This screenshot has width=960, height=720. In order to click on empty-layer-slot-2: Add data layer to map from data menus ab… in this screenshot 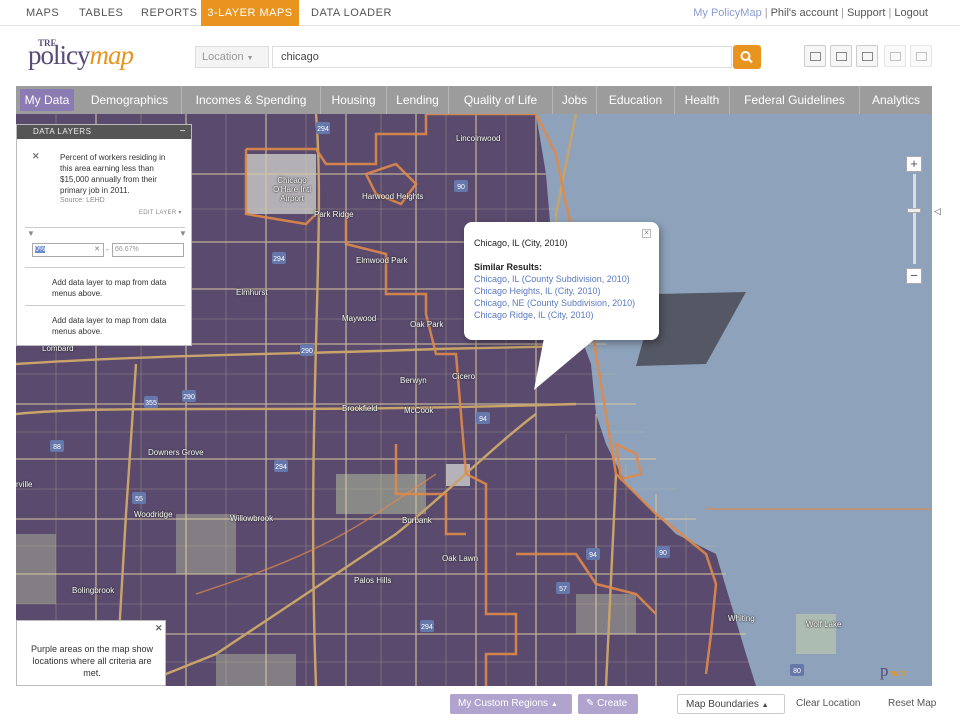, I will do `click(117, 288)`.